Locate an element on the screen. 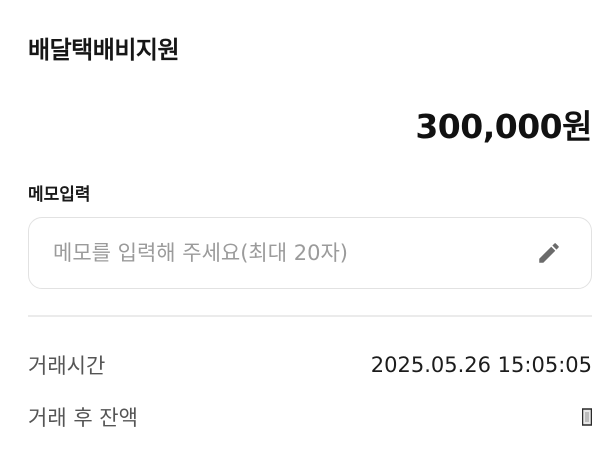 The width and height of the screenshot is (614, 450). transaction-time-label: 거래시간 is located at coordinates (67, 366).